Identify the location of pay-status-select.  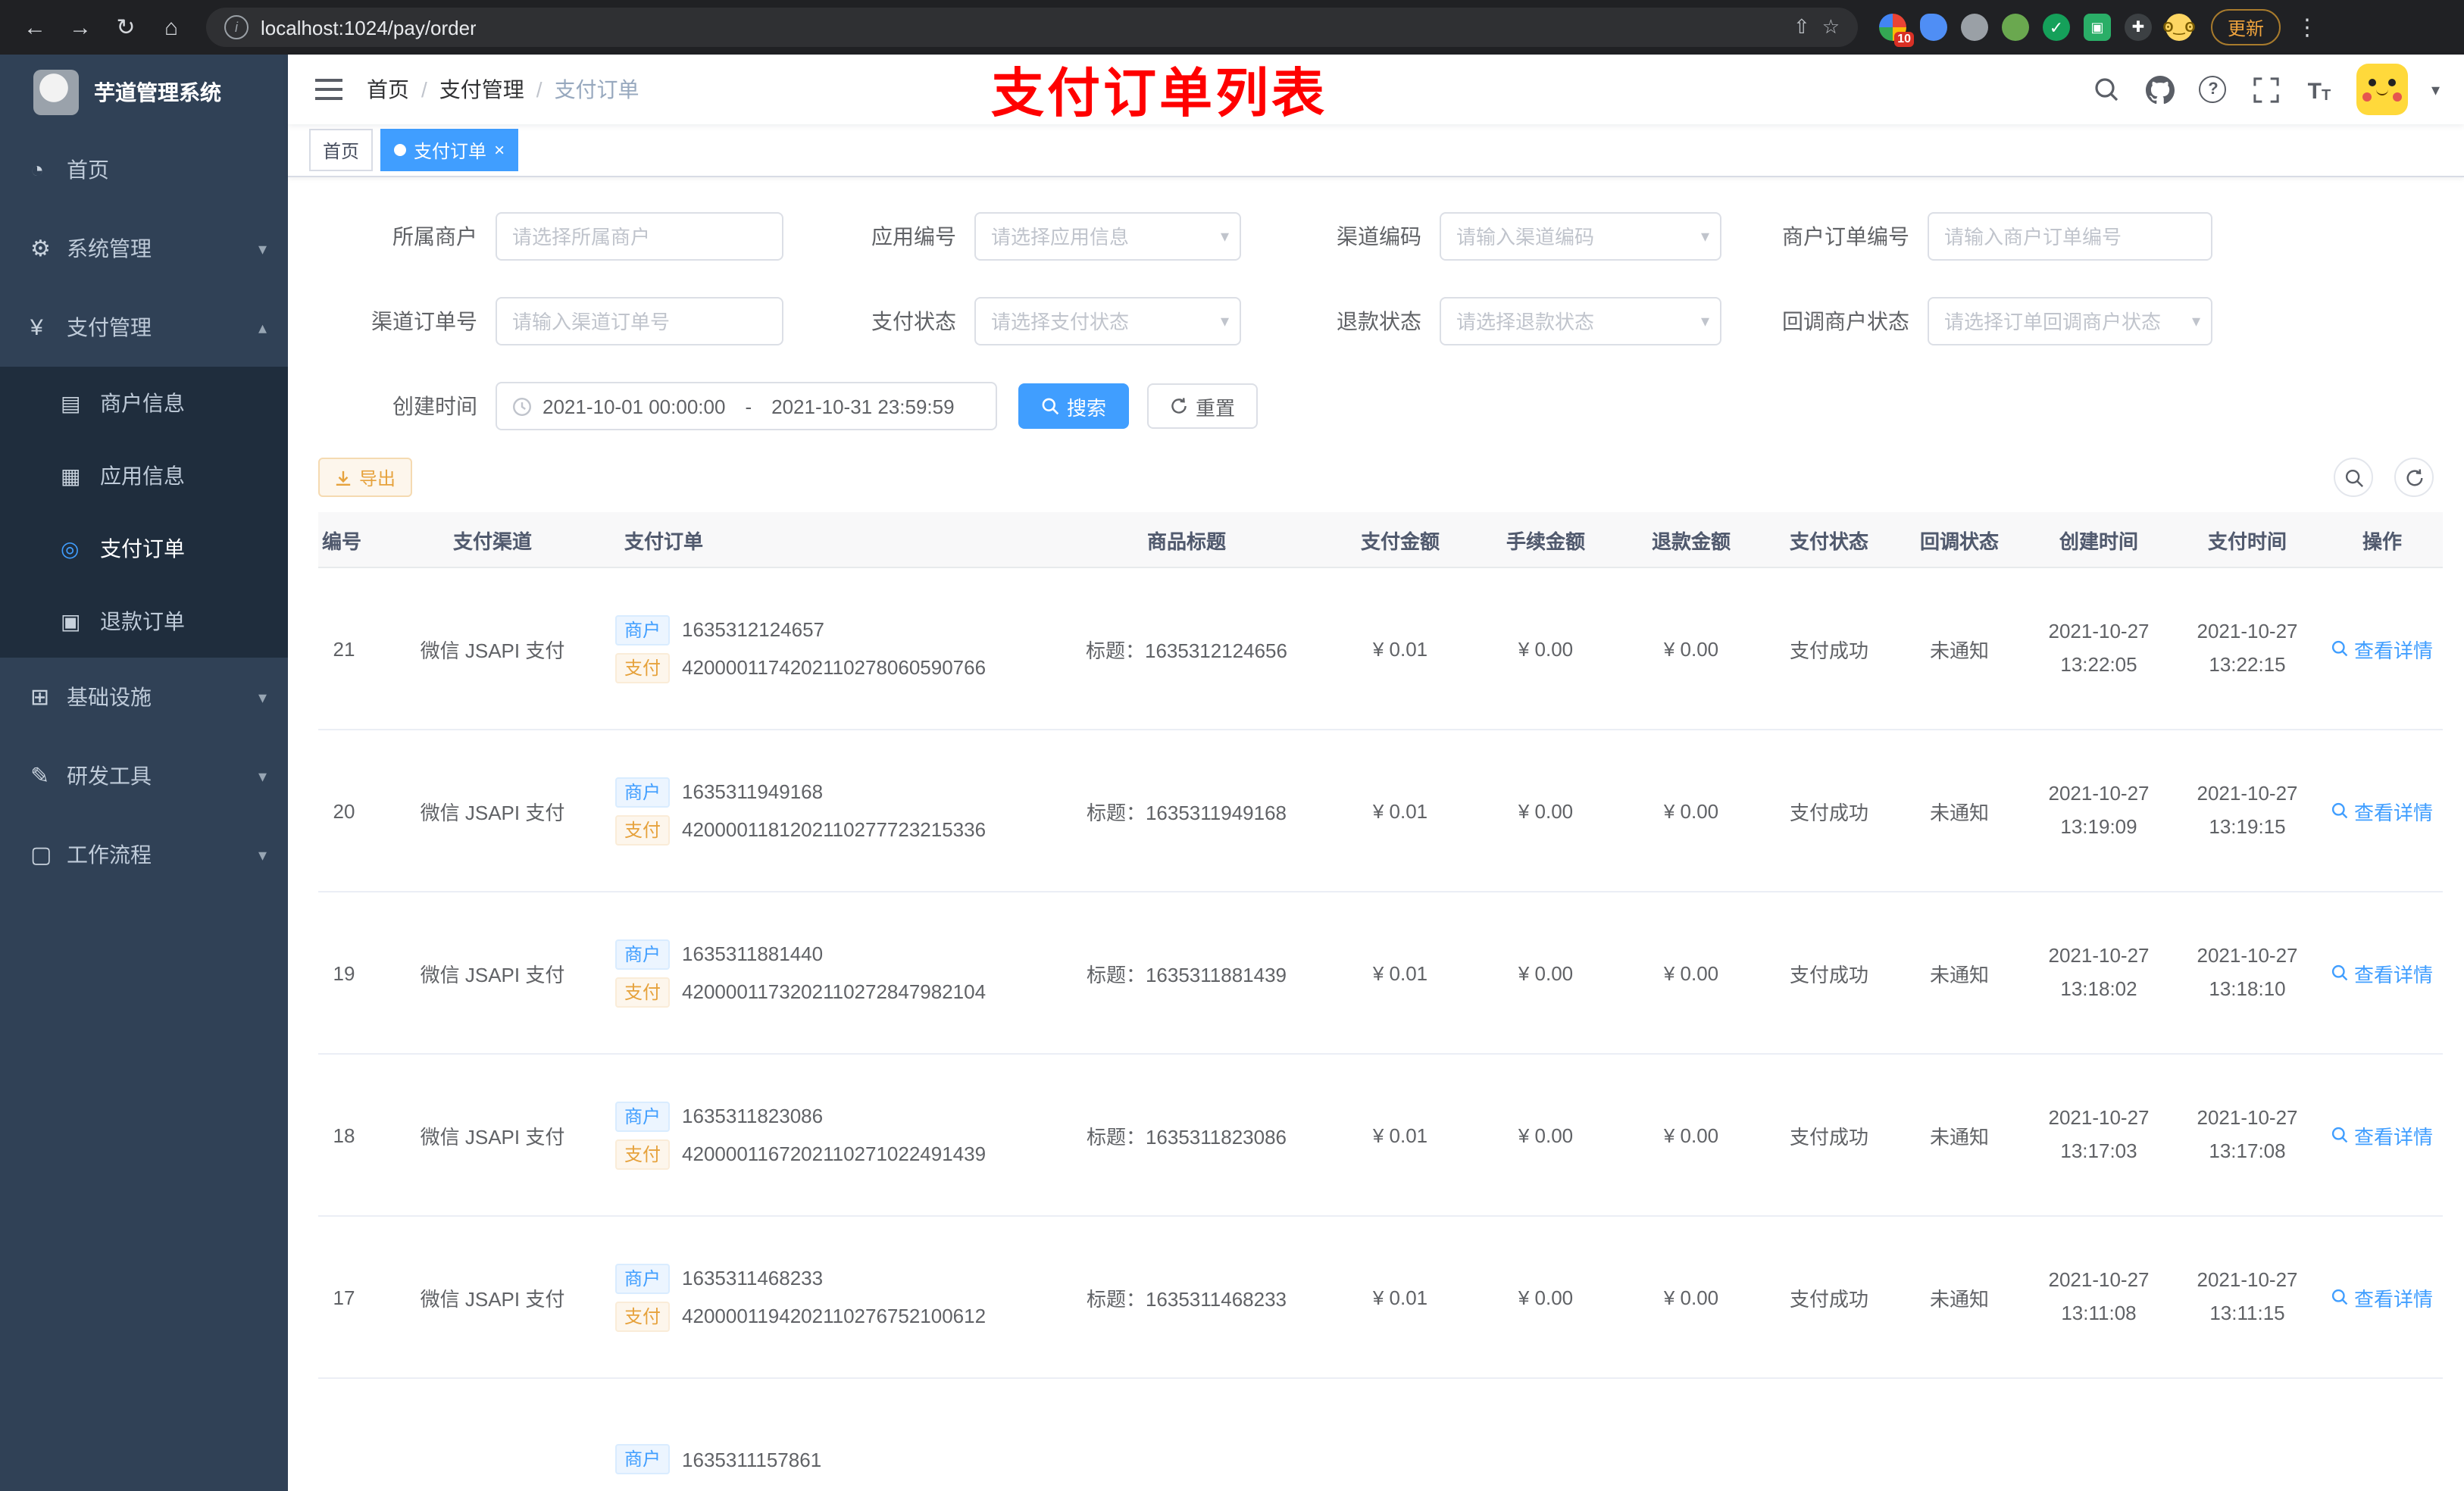
(1107, 321).